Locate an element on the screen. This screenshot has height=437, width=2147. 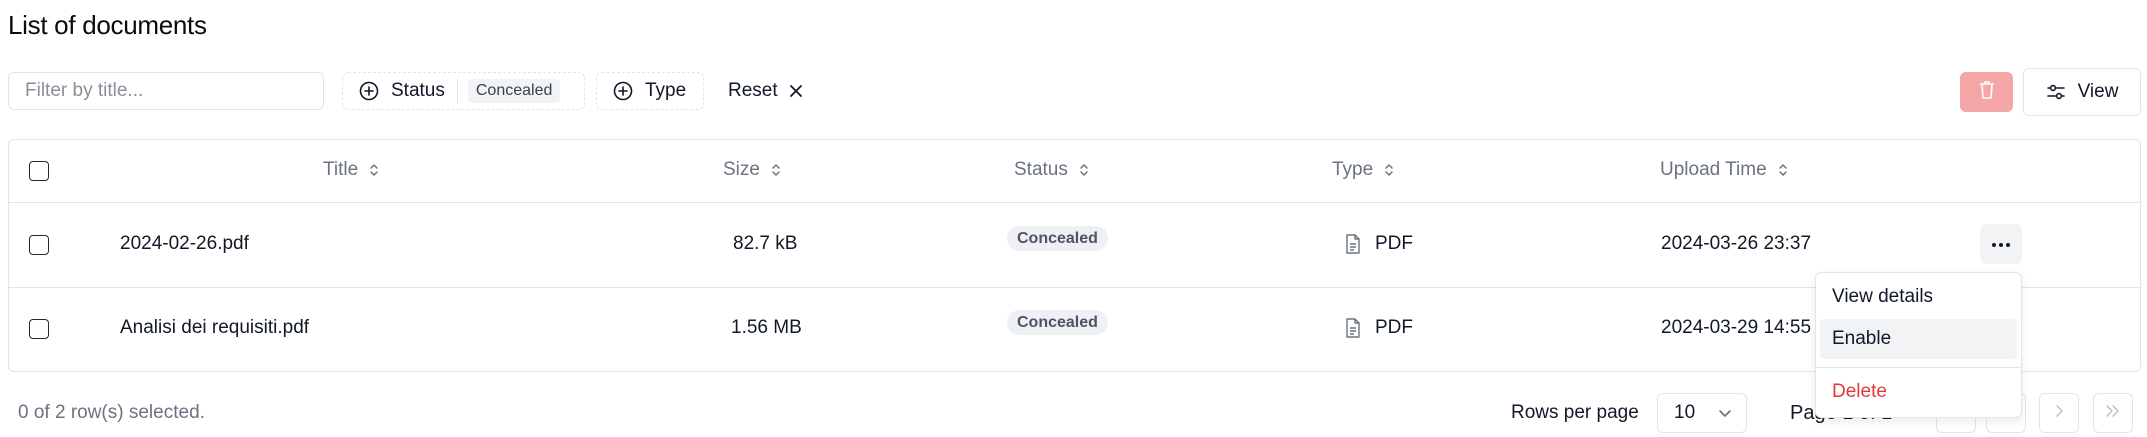
menu-item-delete: Delete is located at coordinates (1918, 392).